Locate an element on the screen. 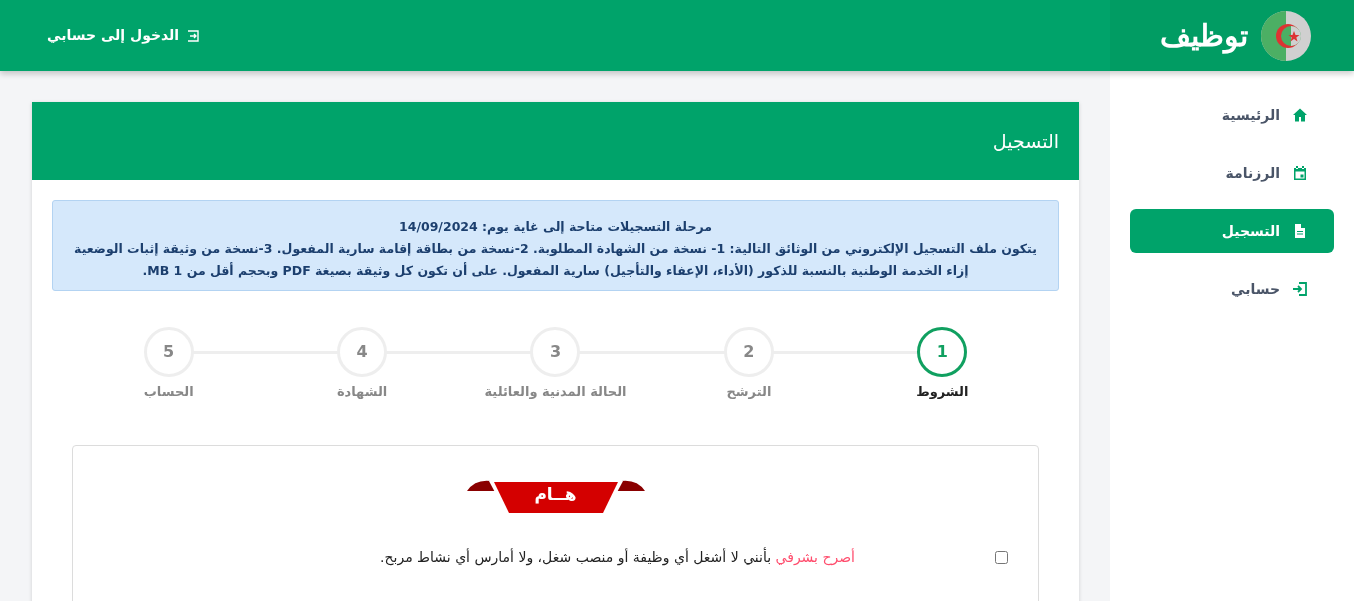 This screenshot has height=601, width=1354. step-label: الحالة المدنية والعائلية is located at coordinates (555, 392).